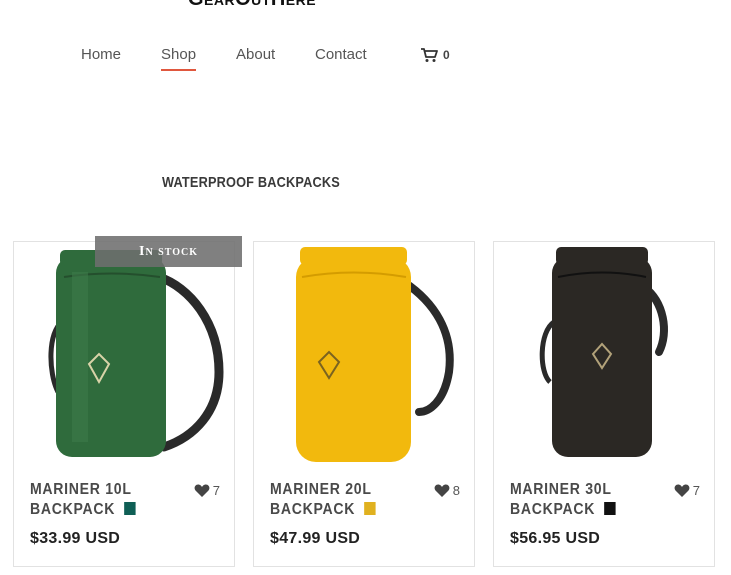 This screenshot has width=731, height=575. I want to click on section-title: WATERPROOF BACKPACKS, so click(251, 182).